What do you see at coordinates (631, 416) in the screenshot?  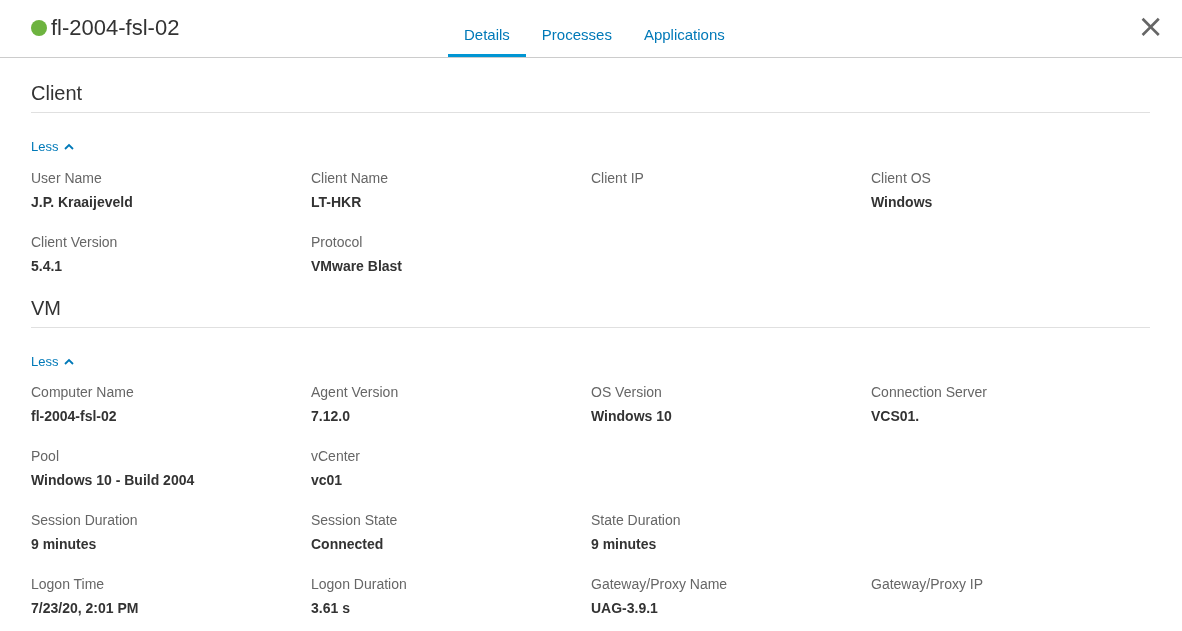 I see `field-value: Windows 10` at bounding box center [631, 416].